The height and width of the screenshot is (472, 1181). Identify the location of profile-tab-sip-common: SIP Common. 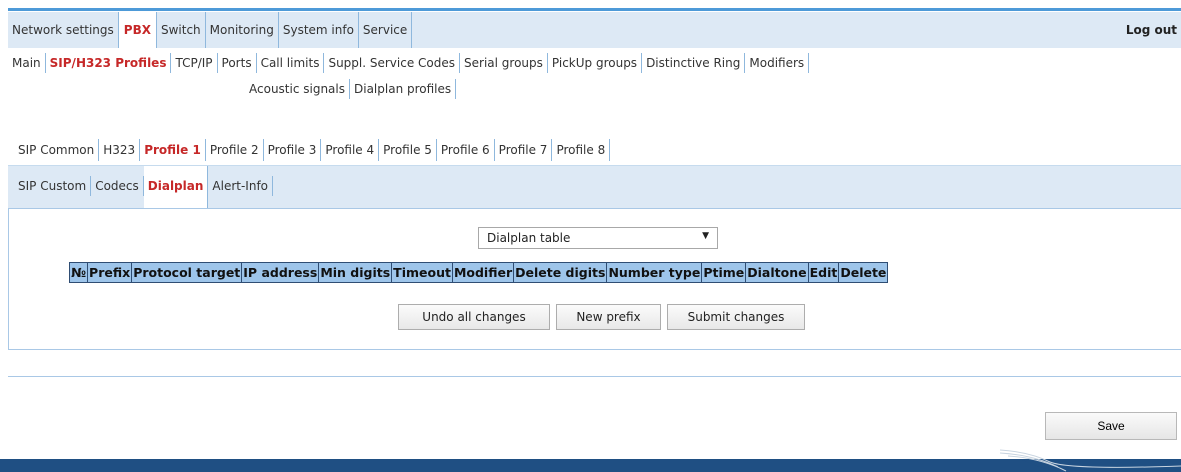
(57, 150).